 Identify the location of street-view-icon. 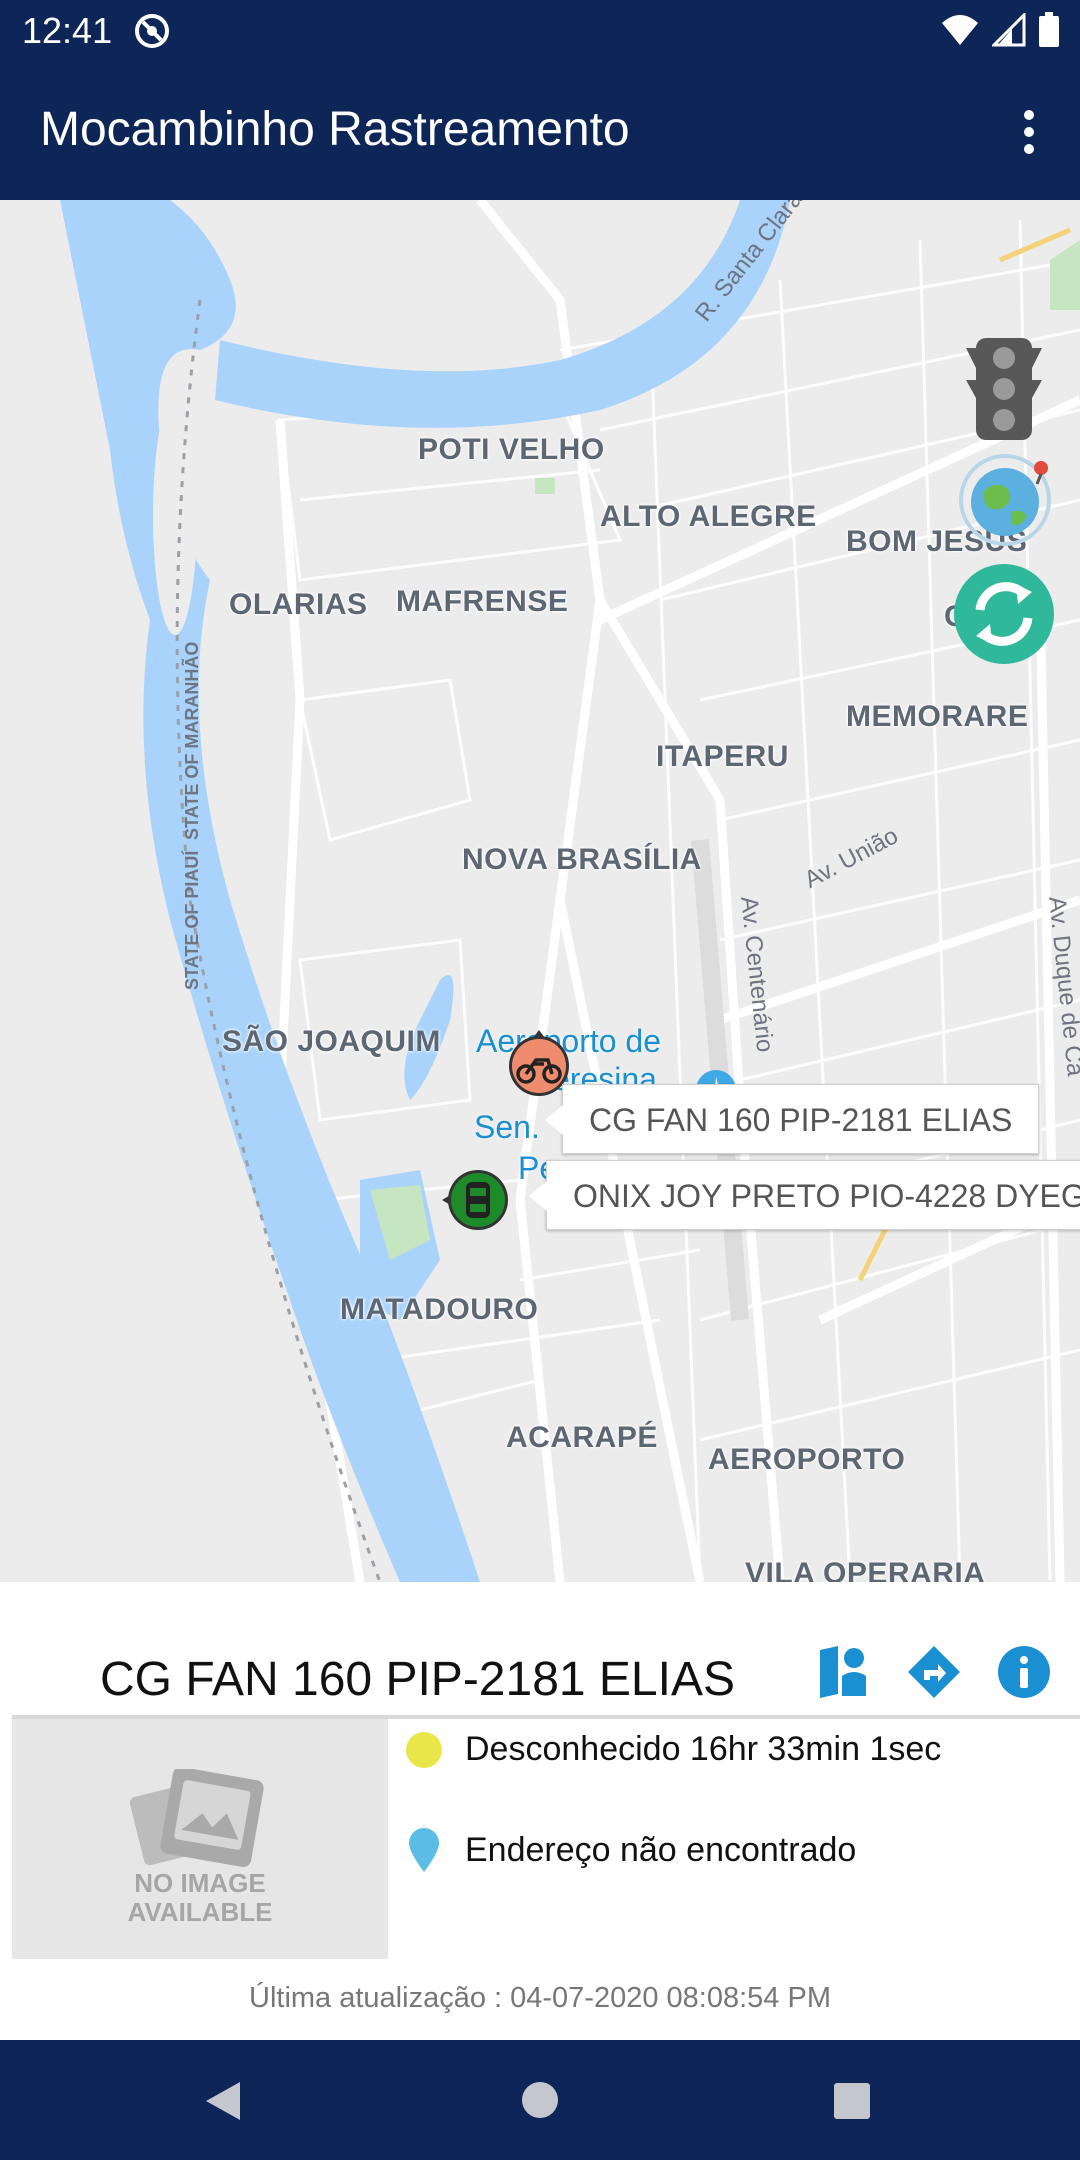
(844, 1672).